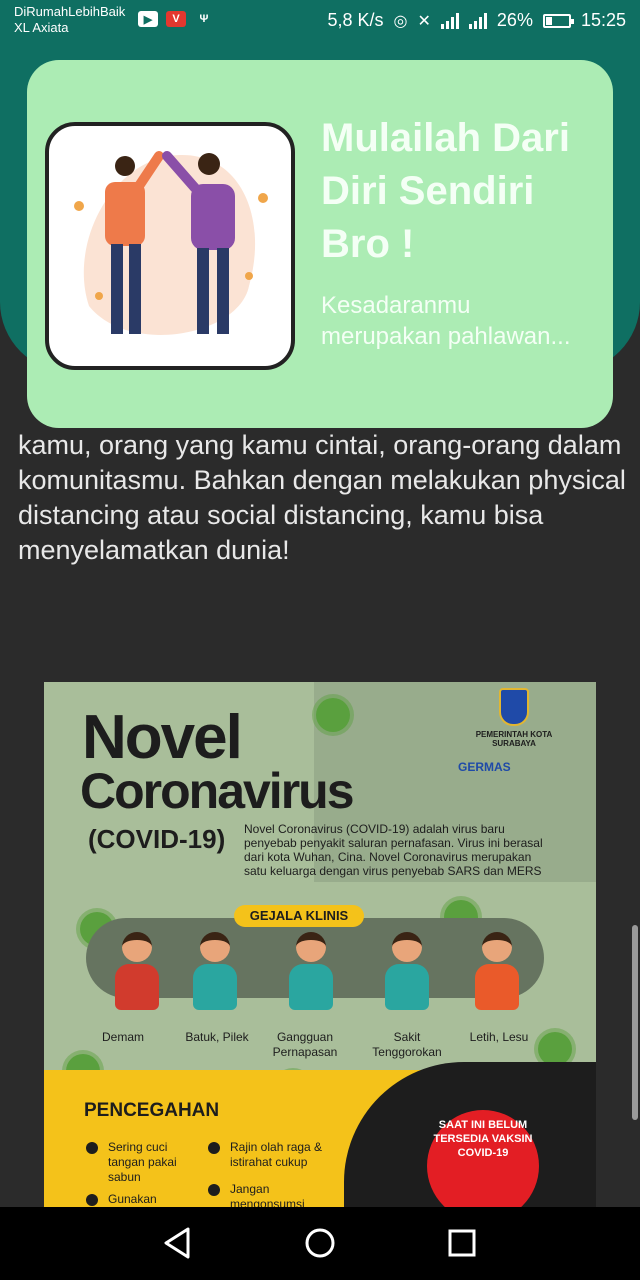 The height and width of the screenshot is (1280, 640). I want to click on hotspot-icon: ◎, so click(400, 21).